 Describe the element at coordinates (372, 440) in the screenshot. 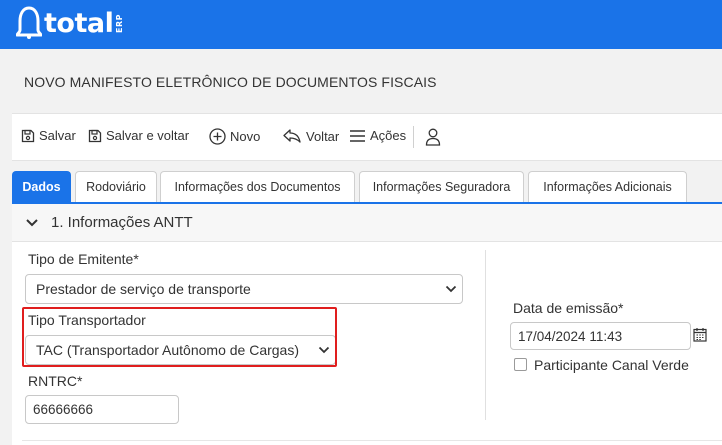

I see `section-bottom-divider` at that location.